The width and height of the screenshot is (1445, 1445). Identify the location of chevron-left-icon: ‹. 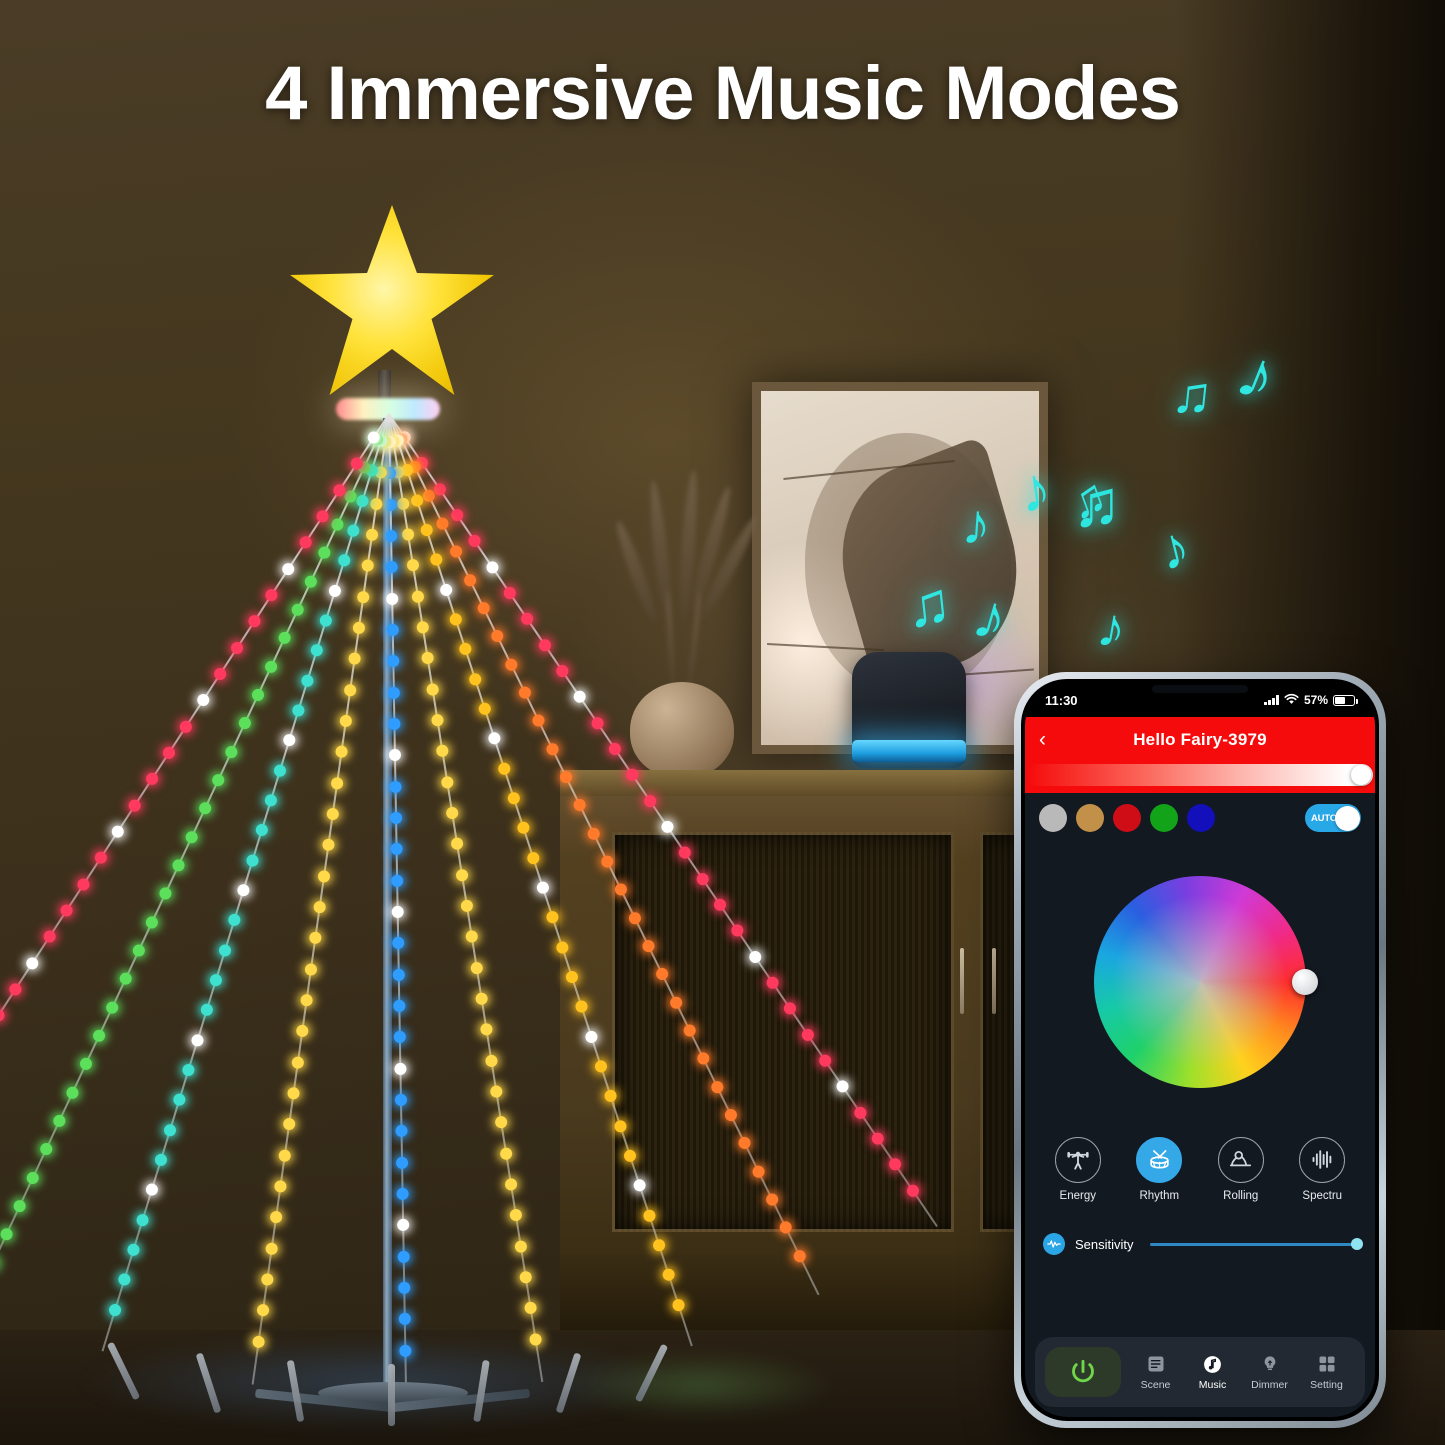
(1042, 740).